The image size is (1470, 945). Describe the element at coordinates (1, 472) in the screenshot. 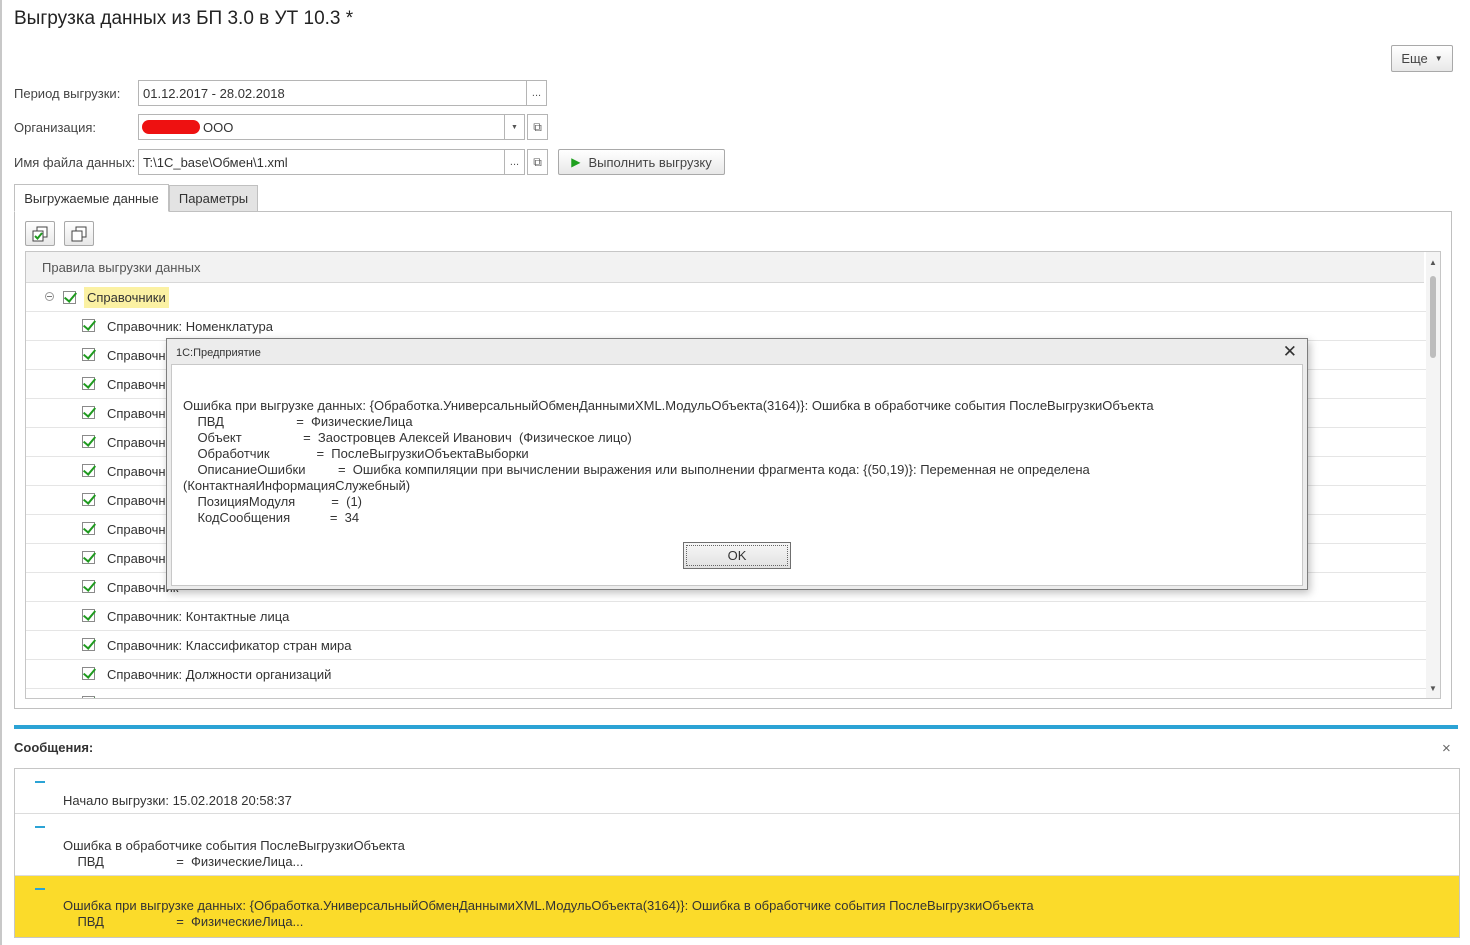

I see `window-left-edge` at that location.